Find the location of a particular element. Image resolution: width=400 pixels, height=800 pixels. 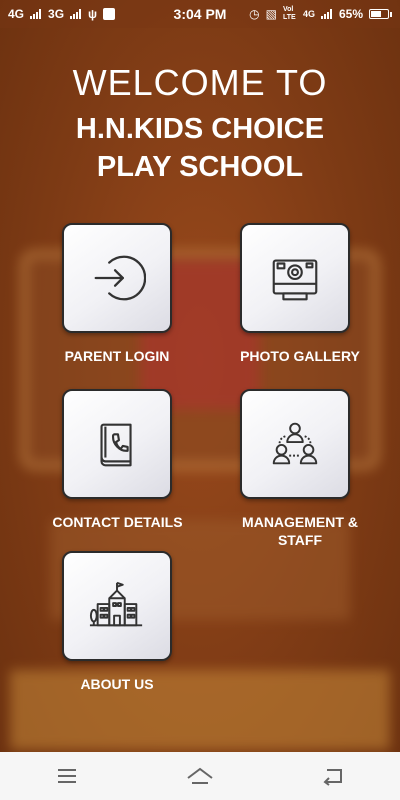

menu-icon is located at coordinates (66, 776).